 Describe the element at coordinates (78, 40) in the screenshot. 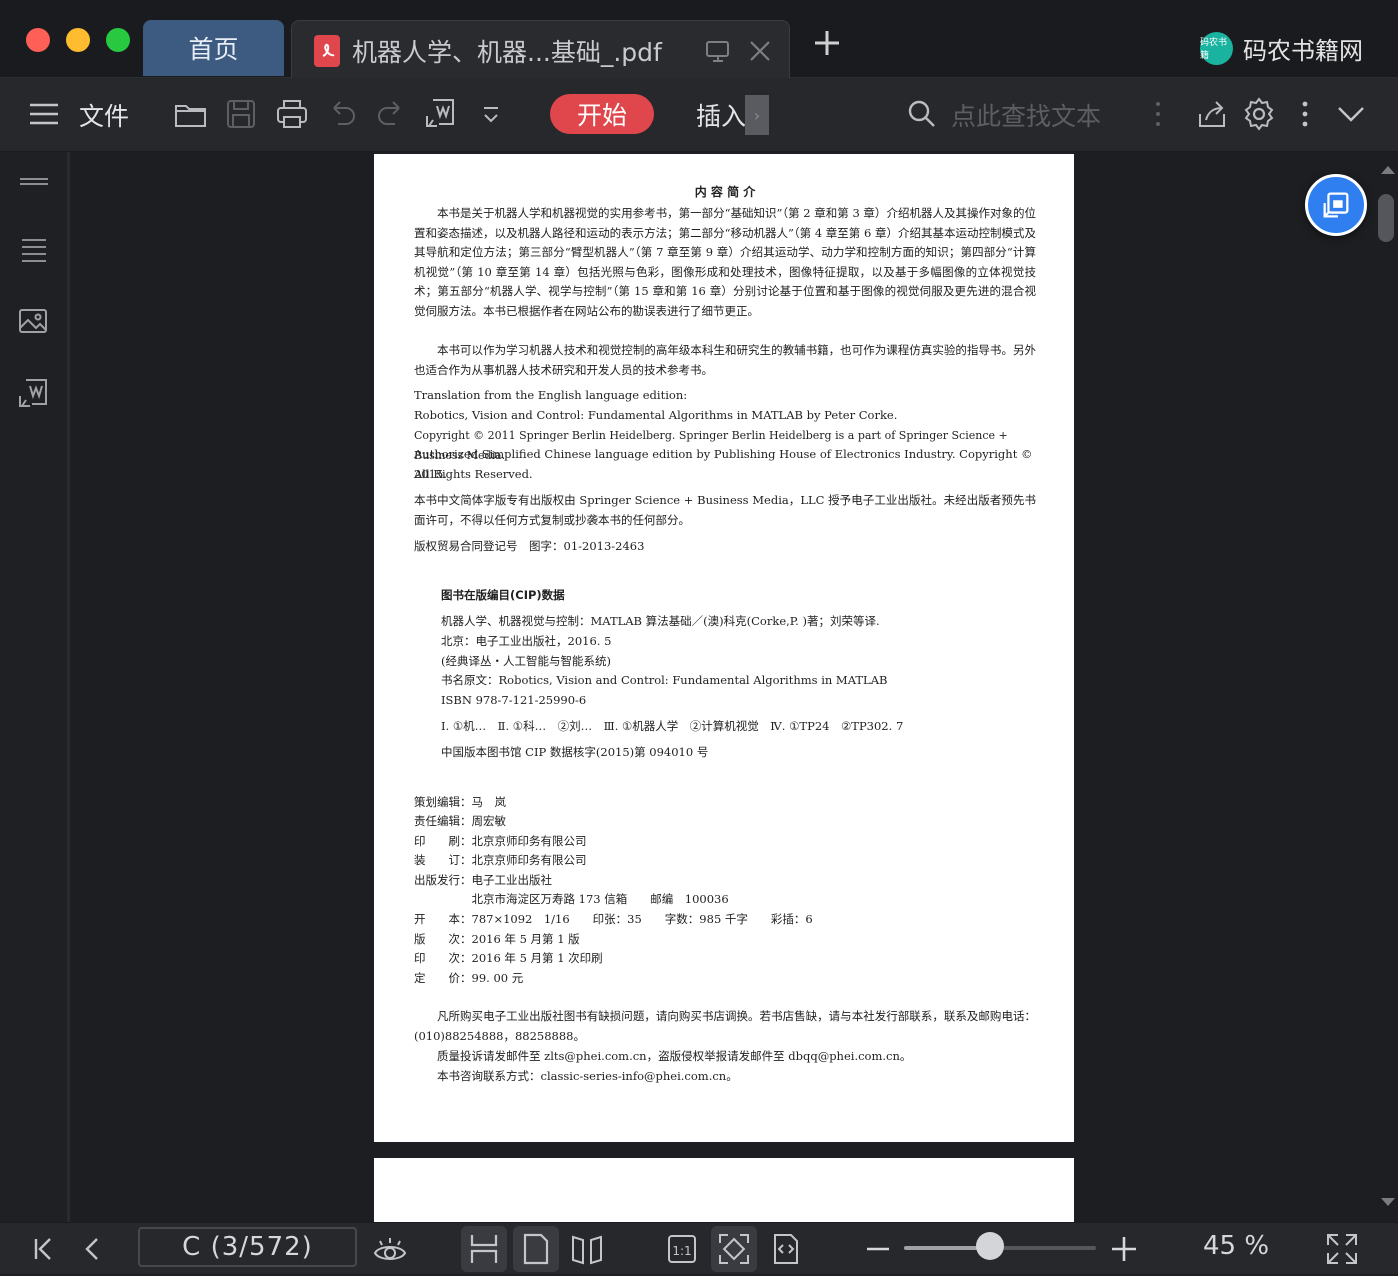

I see `minimize-window-button` at that location.